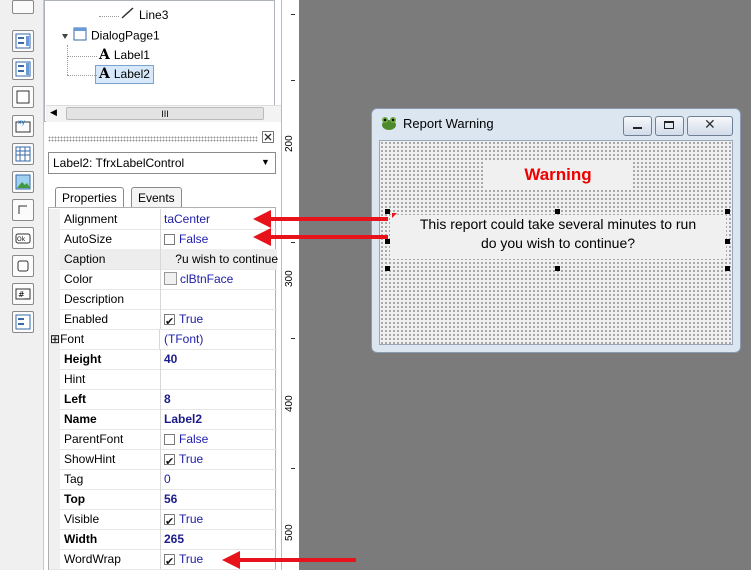 Image resolution: width=751 pixels, height=570 pixels. Describe the element at coordinates (163, 519) in the screenshot. I see `prop-row-visible: VisibleTrue` at that location.